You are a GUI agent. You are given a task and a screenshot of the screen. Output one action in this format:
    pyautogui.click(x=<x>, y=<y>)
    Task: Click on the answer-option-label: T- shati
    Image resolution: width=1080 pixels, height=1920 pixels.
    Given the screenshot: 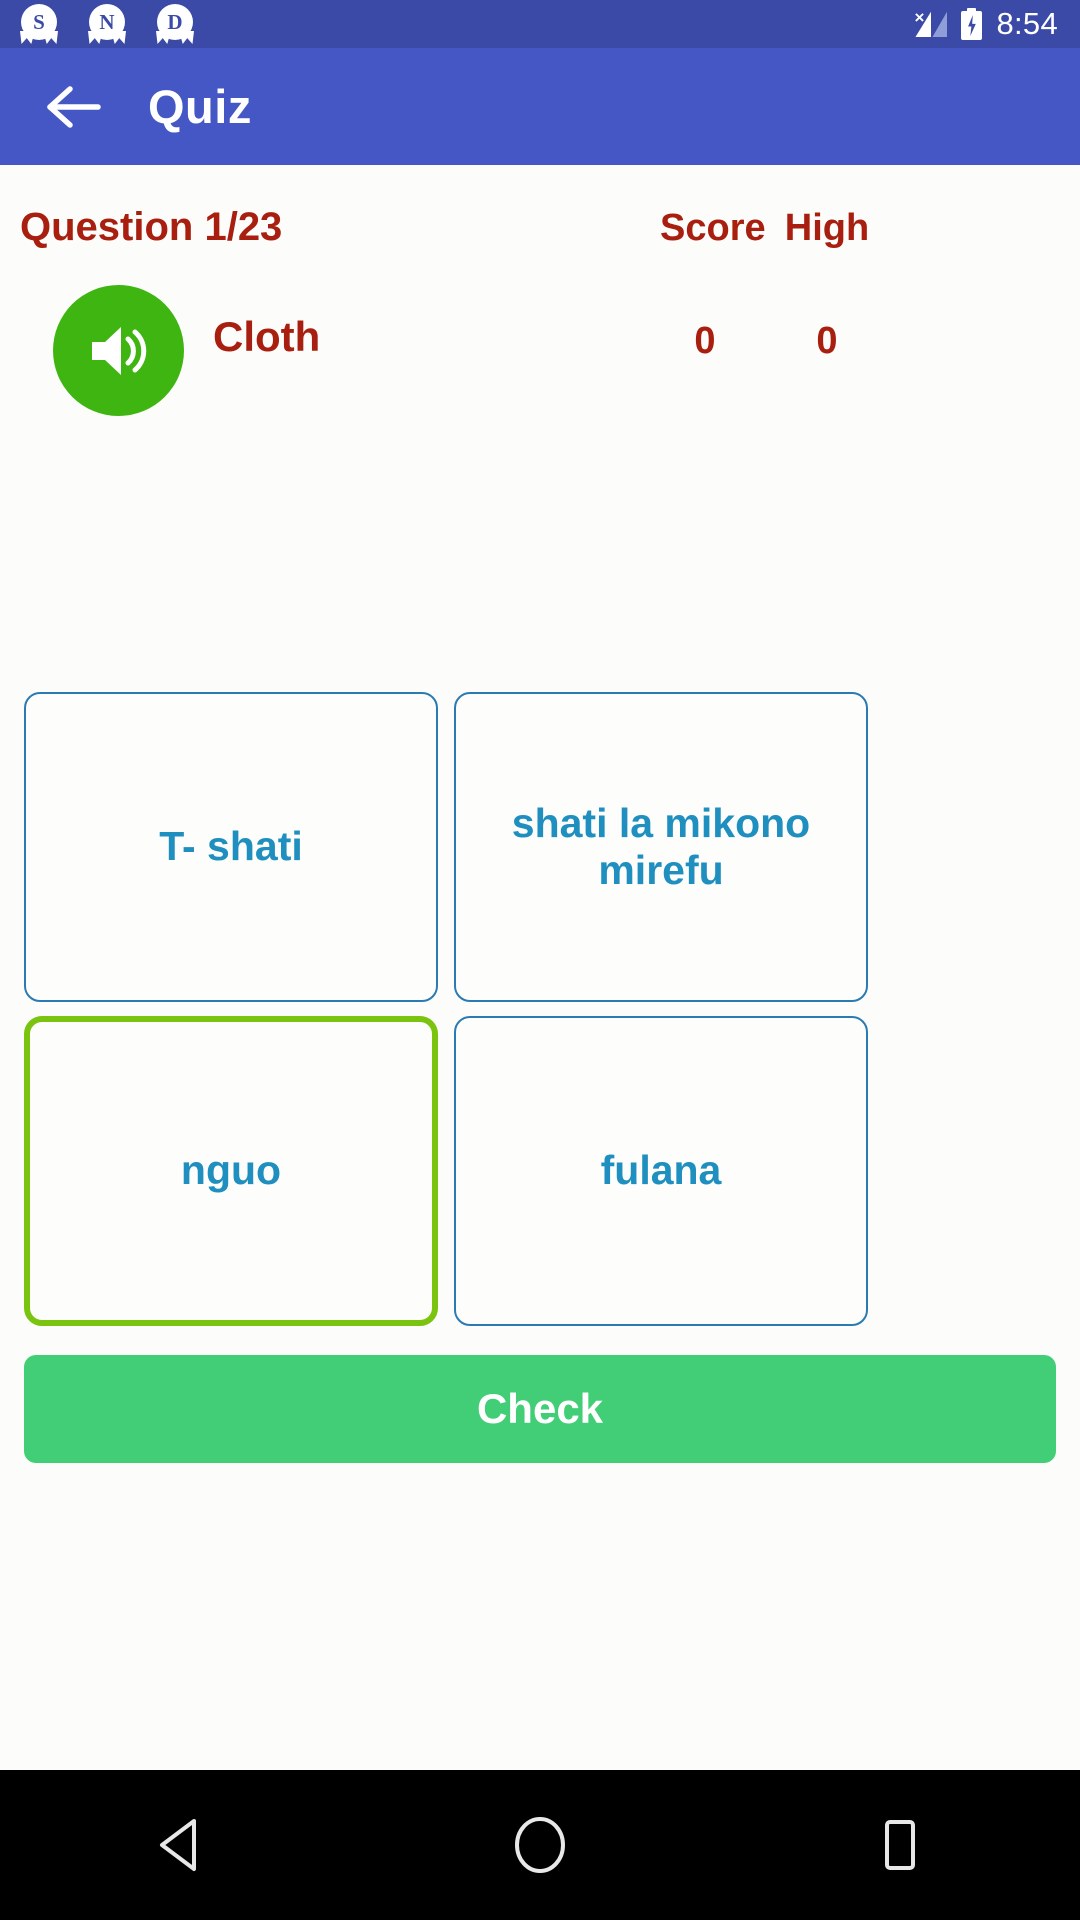 What is the action you would take?
    pyautogui.click(x=231, y=846)
    